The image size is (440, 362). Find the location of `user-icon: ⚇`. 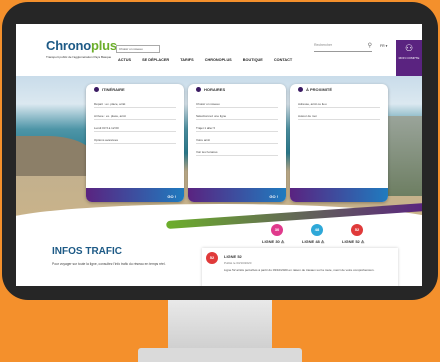

user-icon: ⚇ is located at coordinates (409, 48).